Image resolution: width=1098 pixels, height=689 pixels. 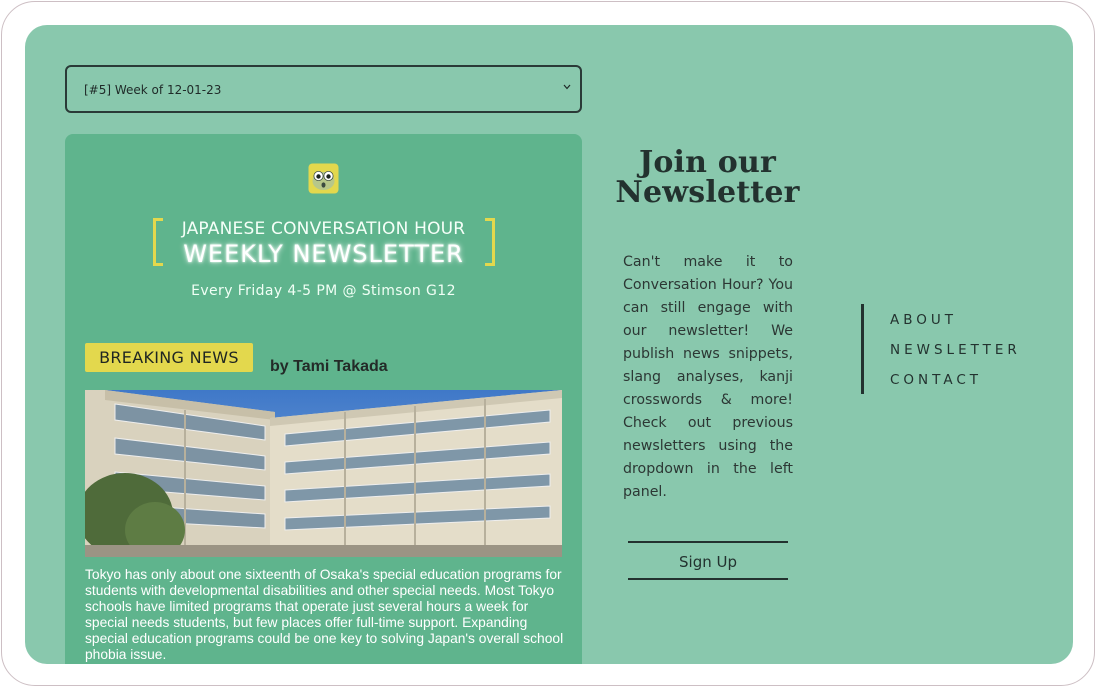 I want to click on nav-contact: CONTACT, so click(x=936, y=380).